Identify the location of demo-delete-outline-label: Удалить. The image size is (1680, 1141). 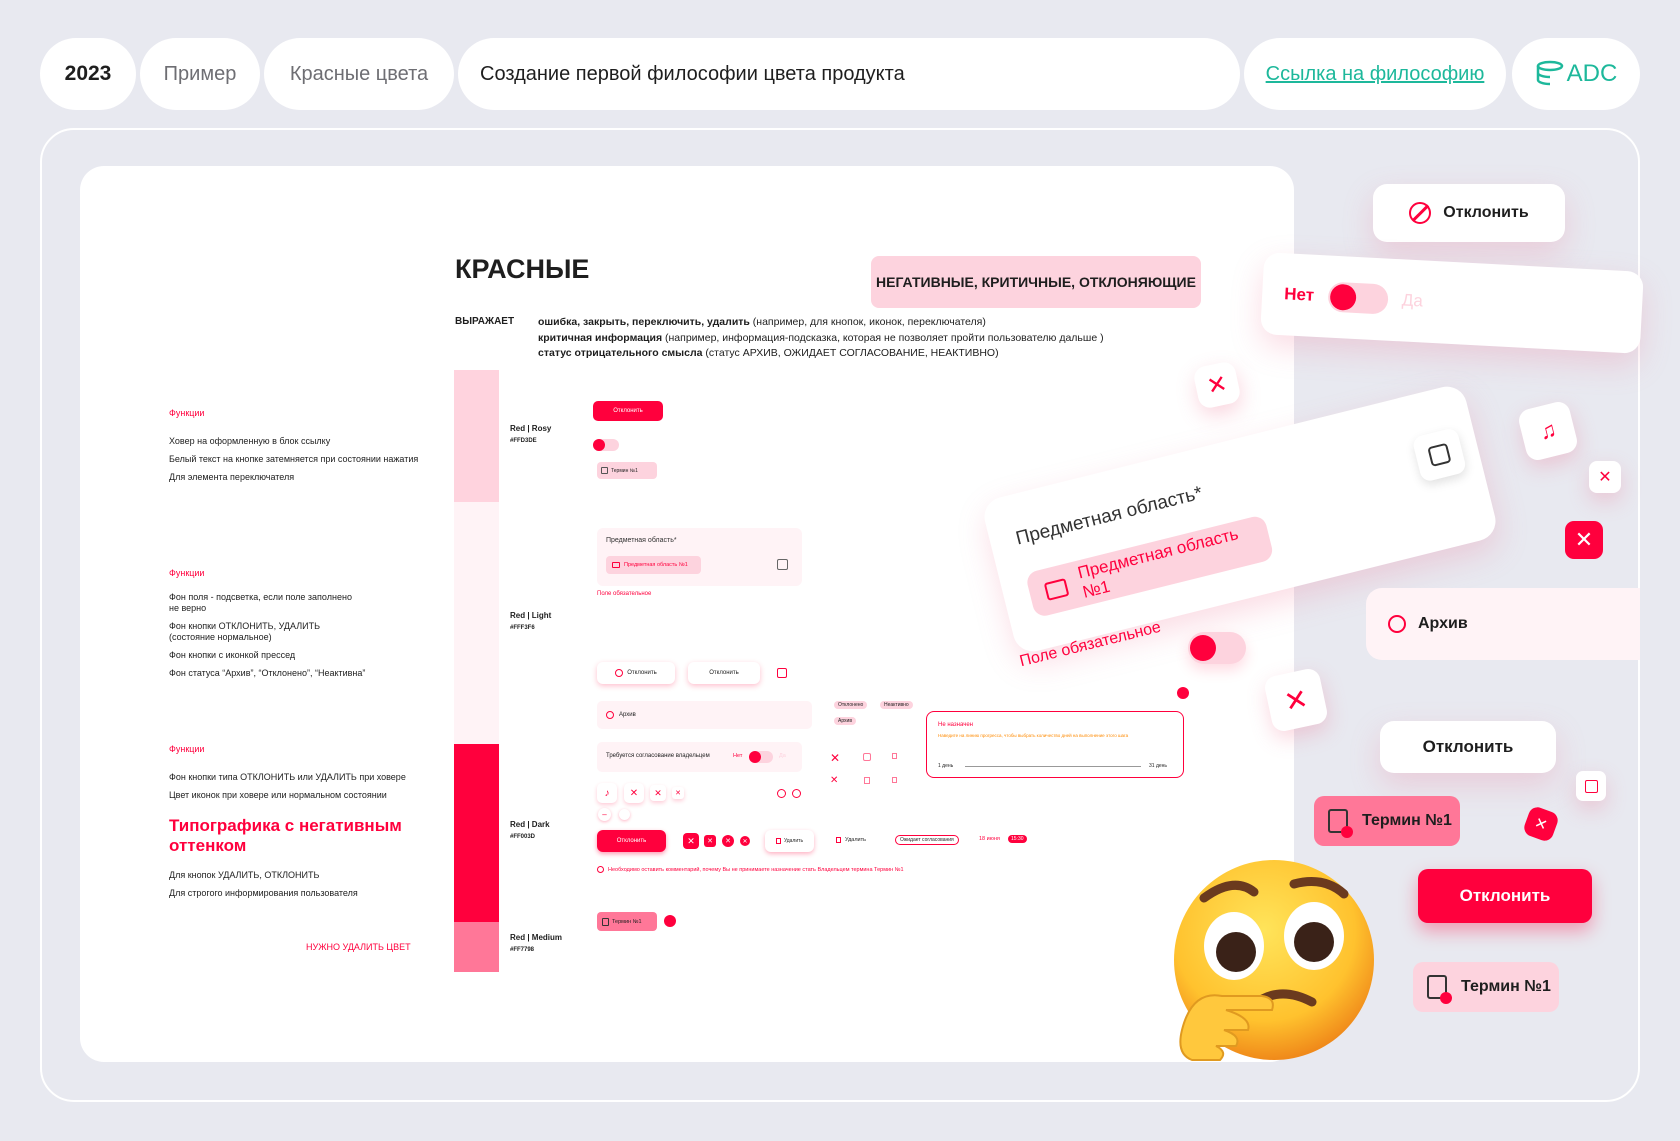
(793, 841).